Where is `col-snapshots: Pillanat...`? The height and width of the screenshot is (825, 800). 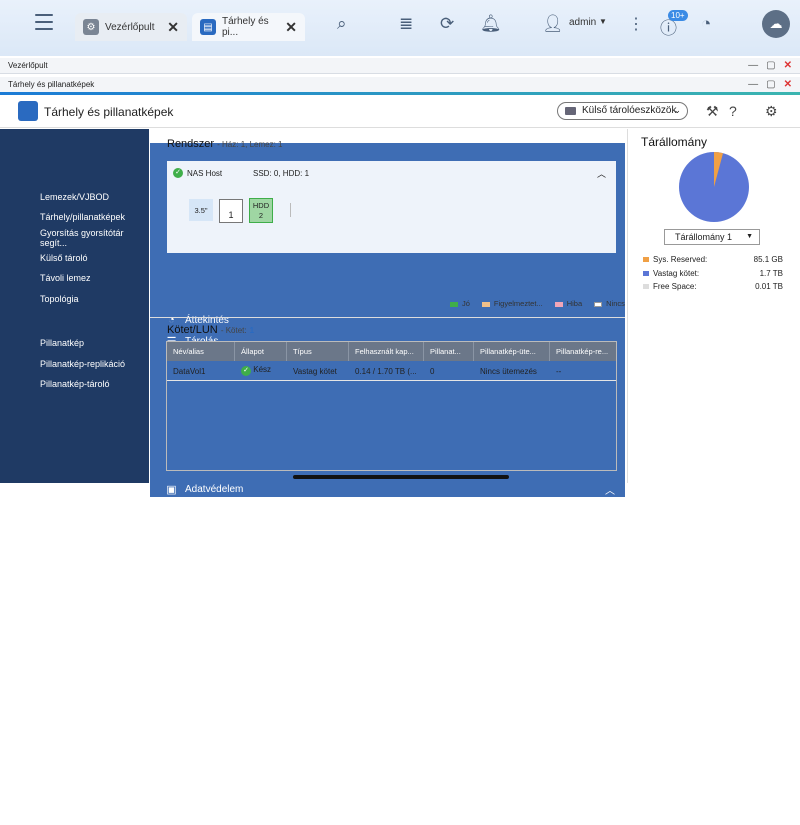
col-snapshots: Pillanat... is located at coordinates (449, 351).